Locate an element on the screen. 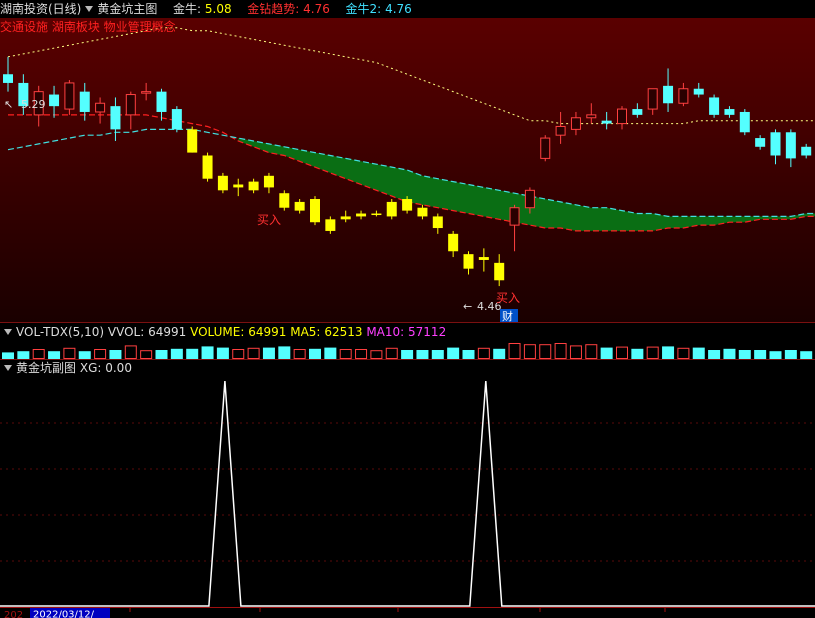 The height and width of the screenshot is (618, 815). xg-value: 0.00 is located at coordinates (118, 368).